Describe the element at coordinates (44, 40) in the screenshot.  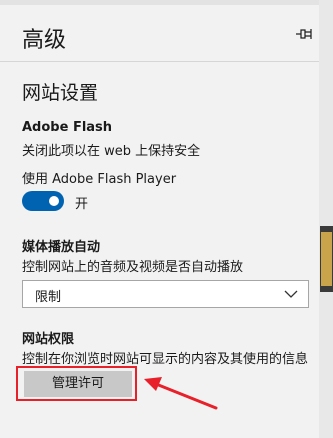
I see `page-title: 高级` at that location.